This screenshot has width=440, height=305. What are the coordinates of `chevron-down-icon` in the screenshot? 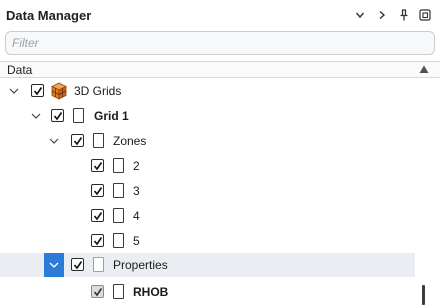 It's located at (360, 15).